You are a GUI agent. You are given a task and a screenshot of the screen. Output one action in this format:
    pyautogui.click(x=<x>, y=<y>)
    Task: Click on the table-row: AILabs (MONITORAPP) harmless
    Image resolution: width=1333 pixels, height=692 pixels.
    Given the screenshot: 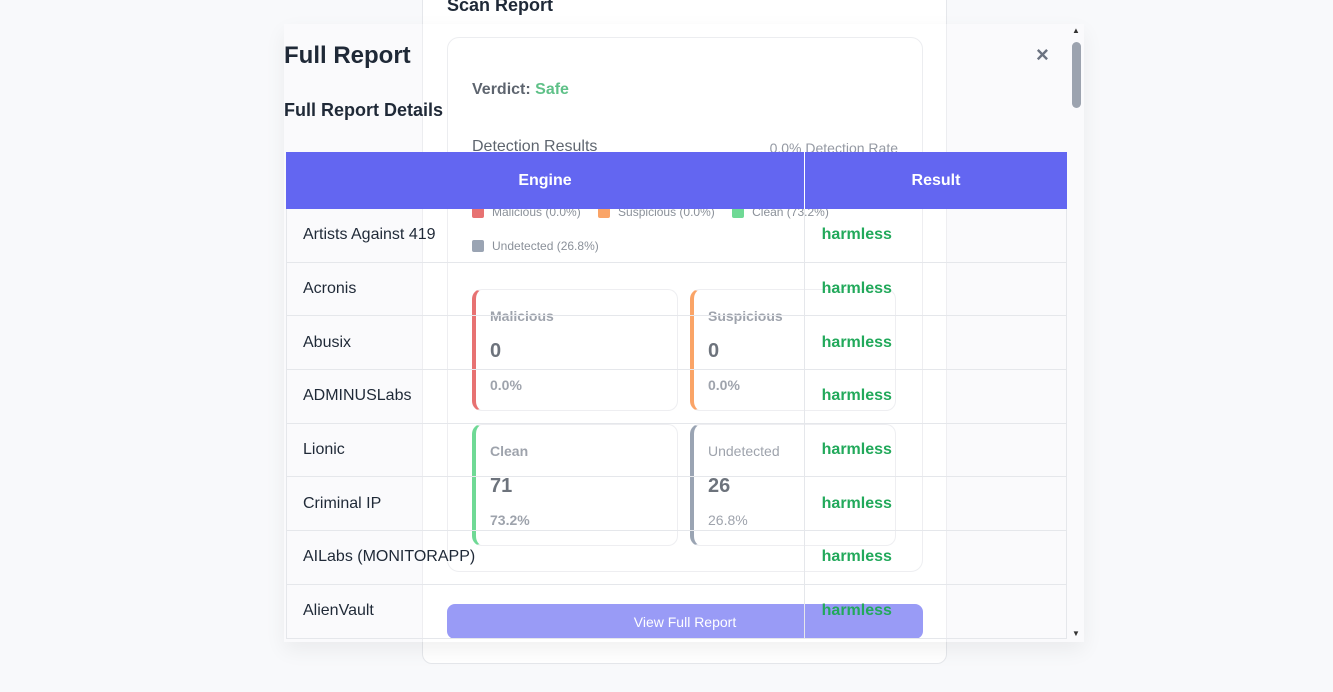 What is the action you would take?
    pyautogui.click(x=676, y=558)
    